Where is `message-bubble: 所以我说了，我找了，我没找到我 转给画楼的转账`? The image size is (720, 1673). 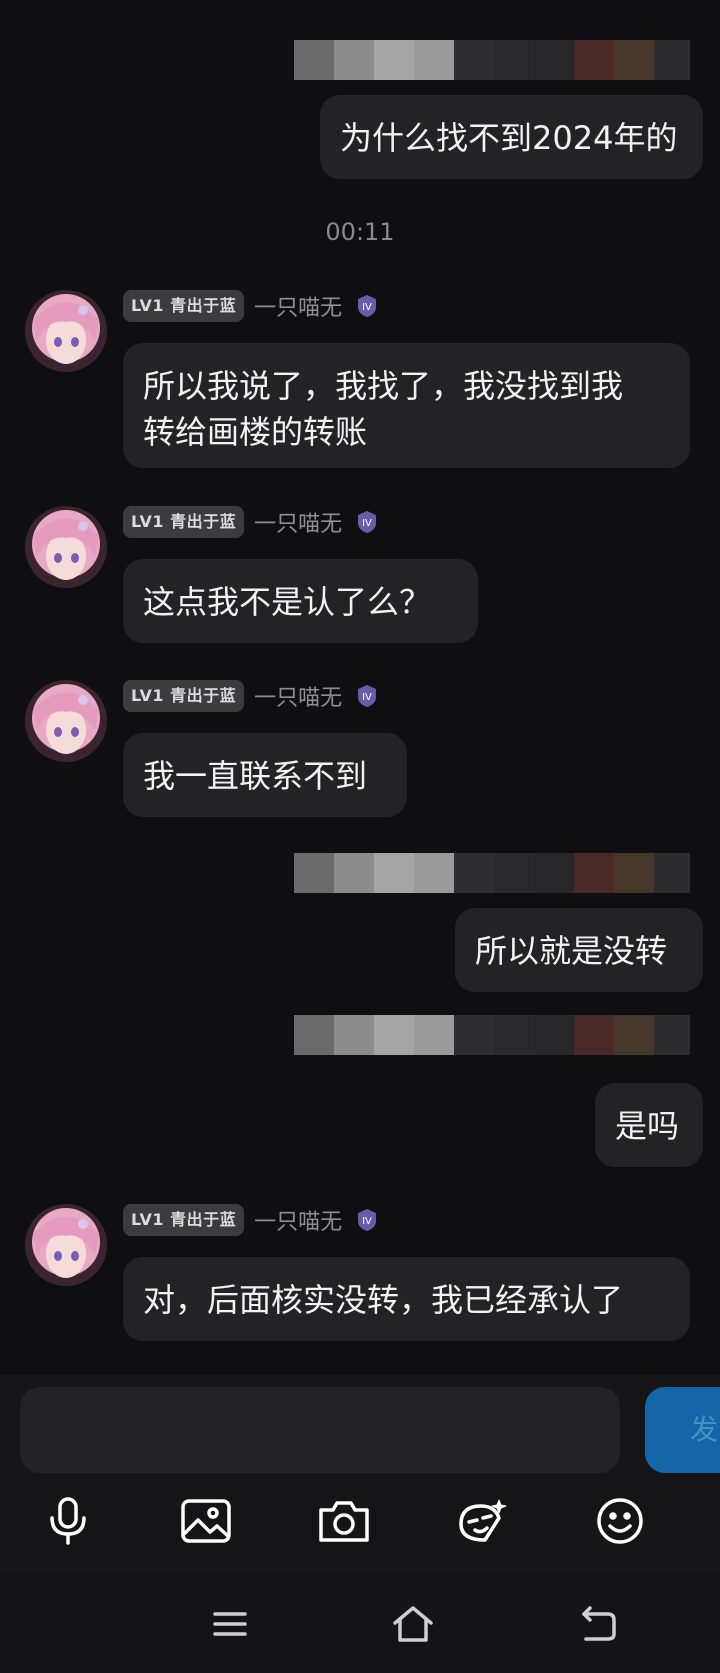 message-bubble: 所以我说了，我找了，我没找到我 转给画楼的转账 is located at coordinates (406, 405).